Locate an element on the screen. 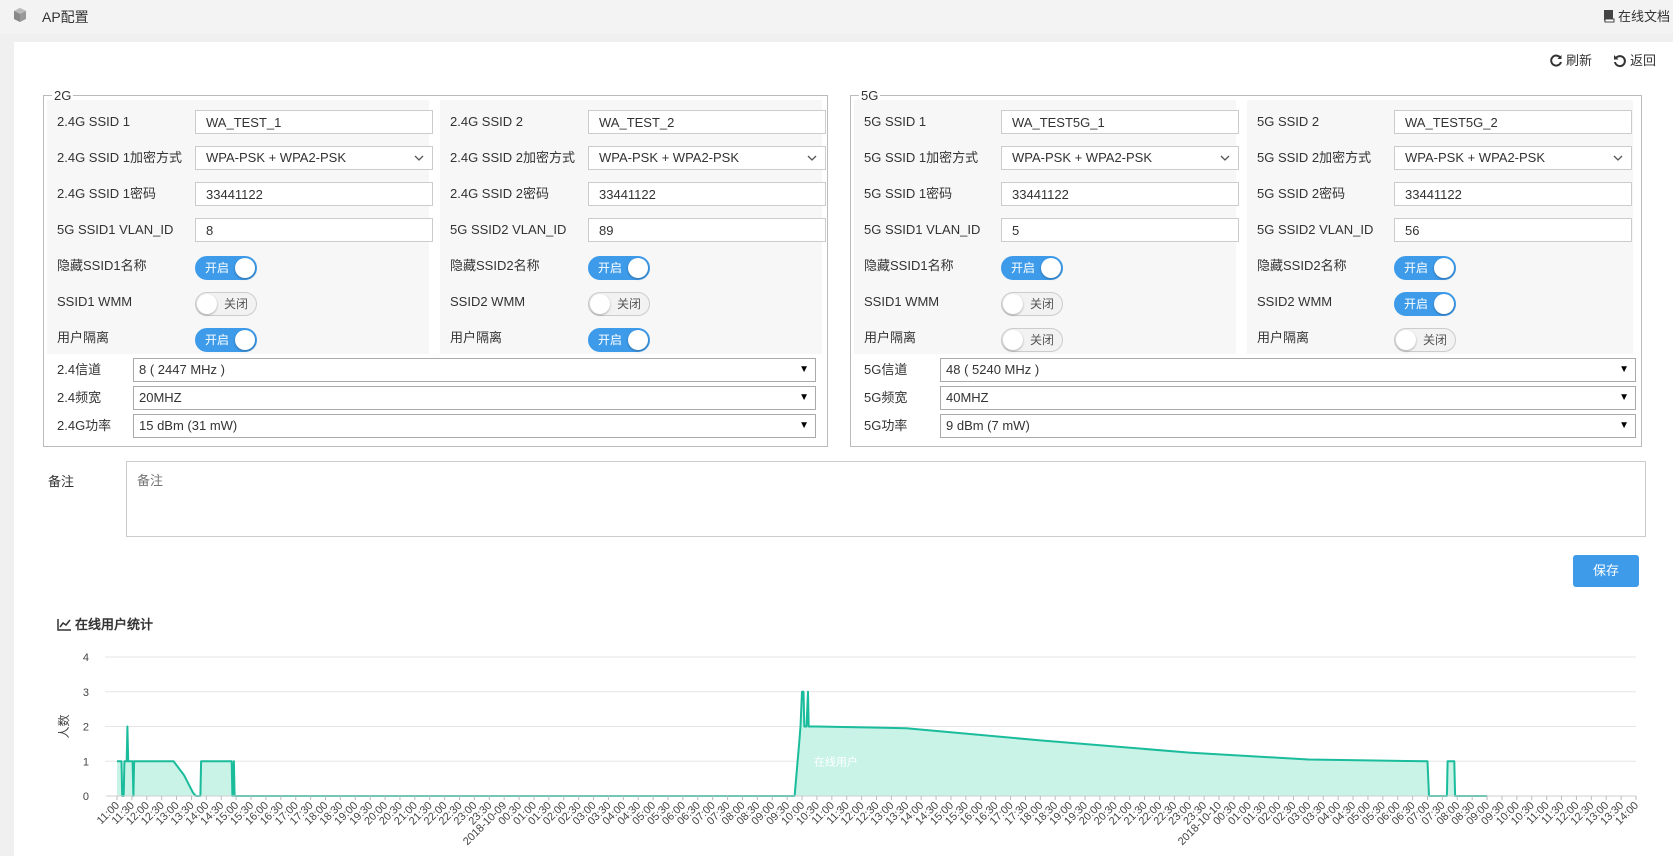  y-tick-label: 4 is located at coordinates (86, 658).